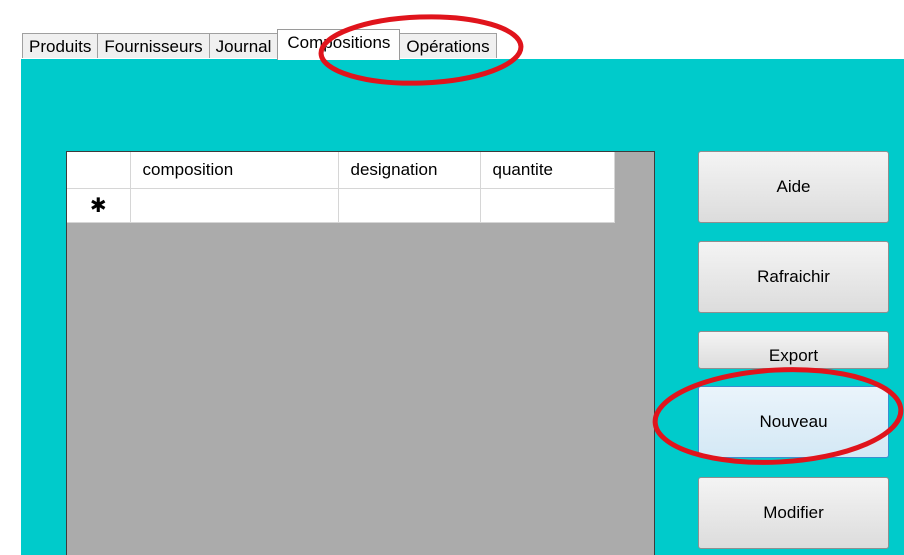 This screenshot has width=904, height=555. I want to click on new-row-designation-cell, so click(409, 205).